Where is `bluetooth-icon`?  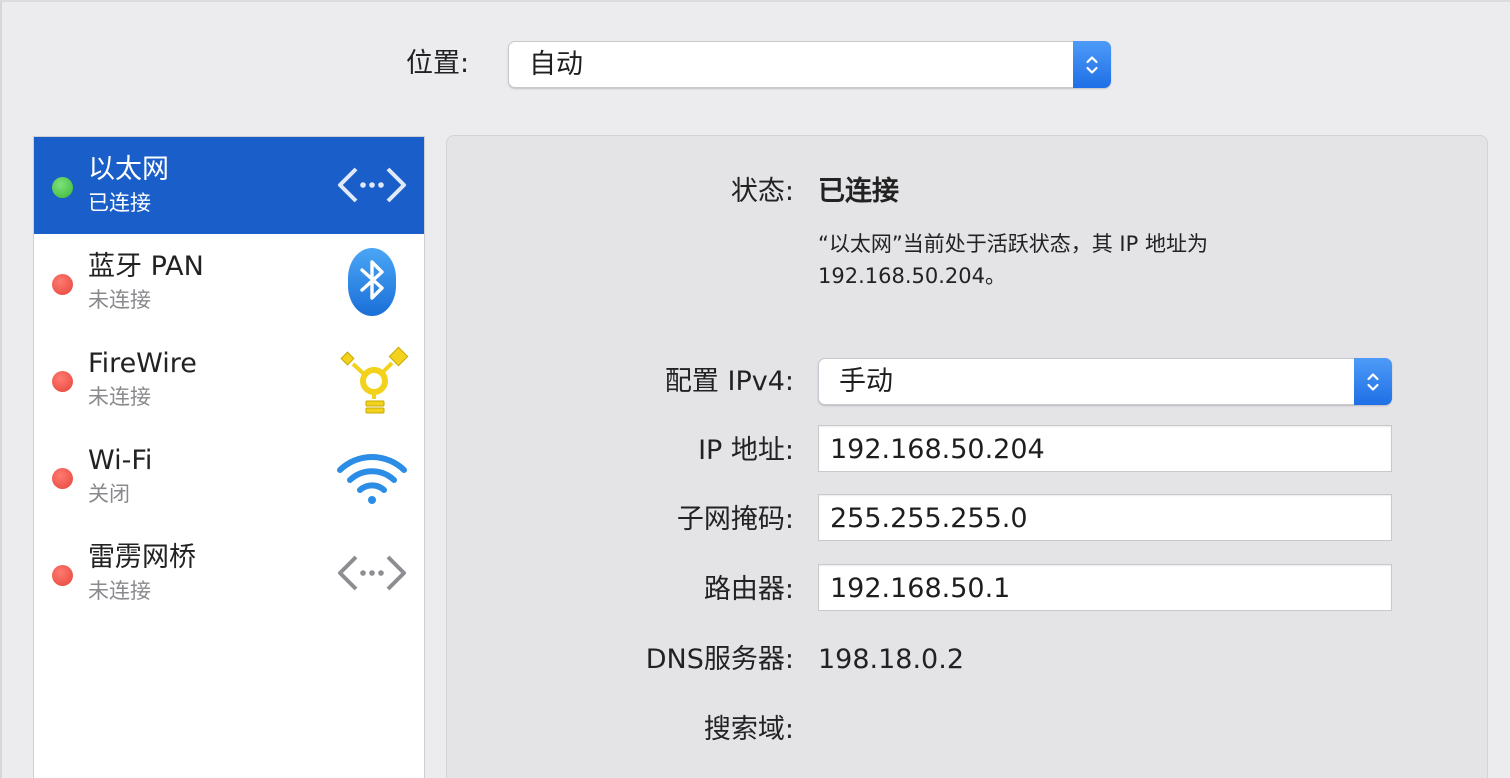
bluetooth-icon is located at coordinates (372, 282).